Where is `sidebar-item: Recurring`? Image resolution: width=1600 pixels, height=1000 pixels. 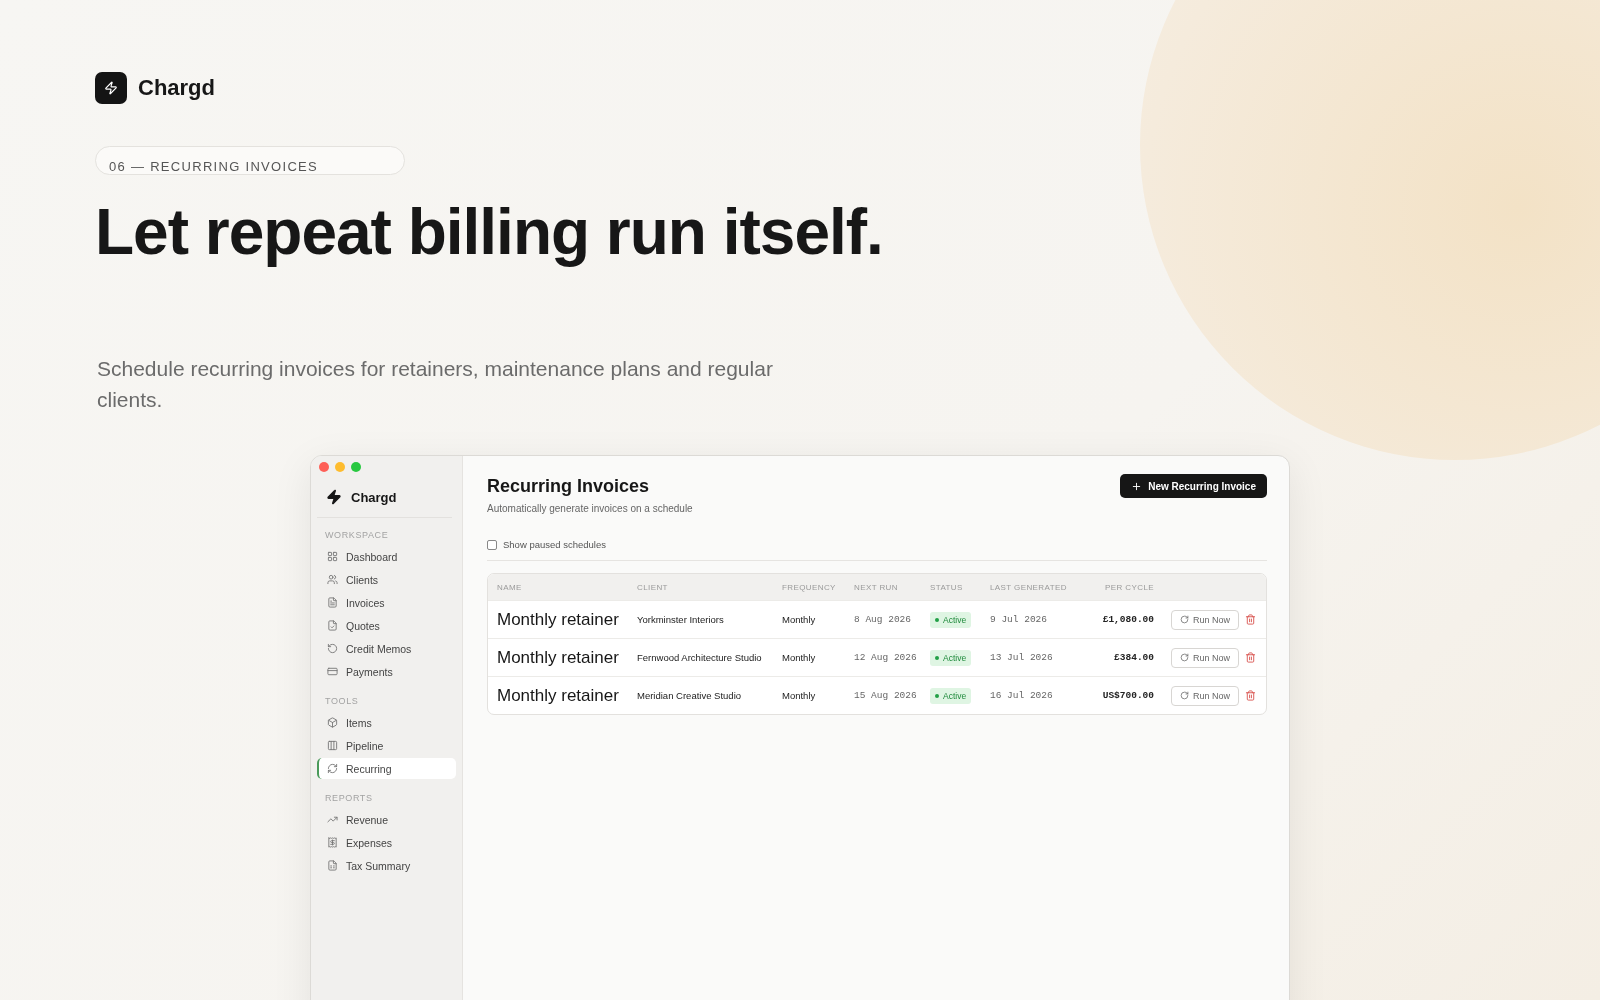 sidebar-item: Recurring is located at coordinates (386, 769).